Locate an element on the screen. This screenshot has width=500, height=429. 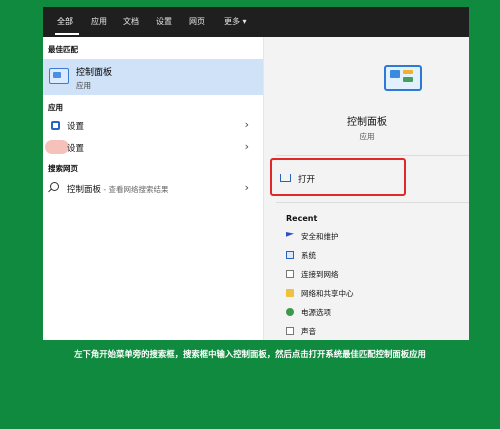
recent-item-label: 安全和维护 is located at coordinates (320, 236).